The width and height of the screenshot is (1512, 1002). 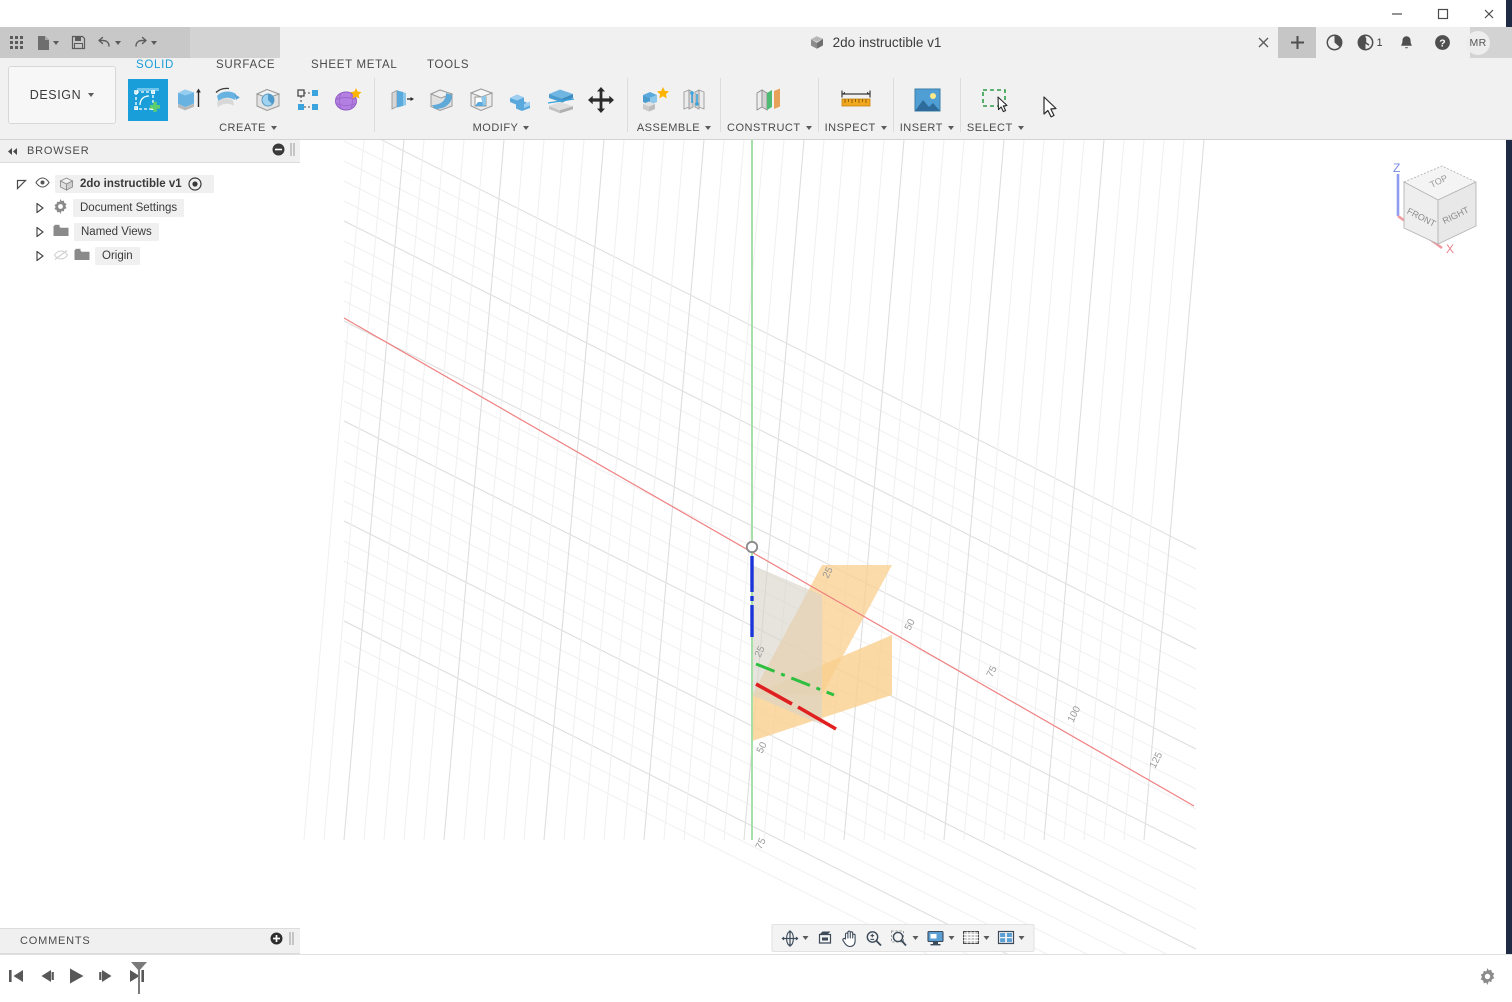 I want to click on comments-panel: COMMENTS, so click(x=150, y=941).